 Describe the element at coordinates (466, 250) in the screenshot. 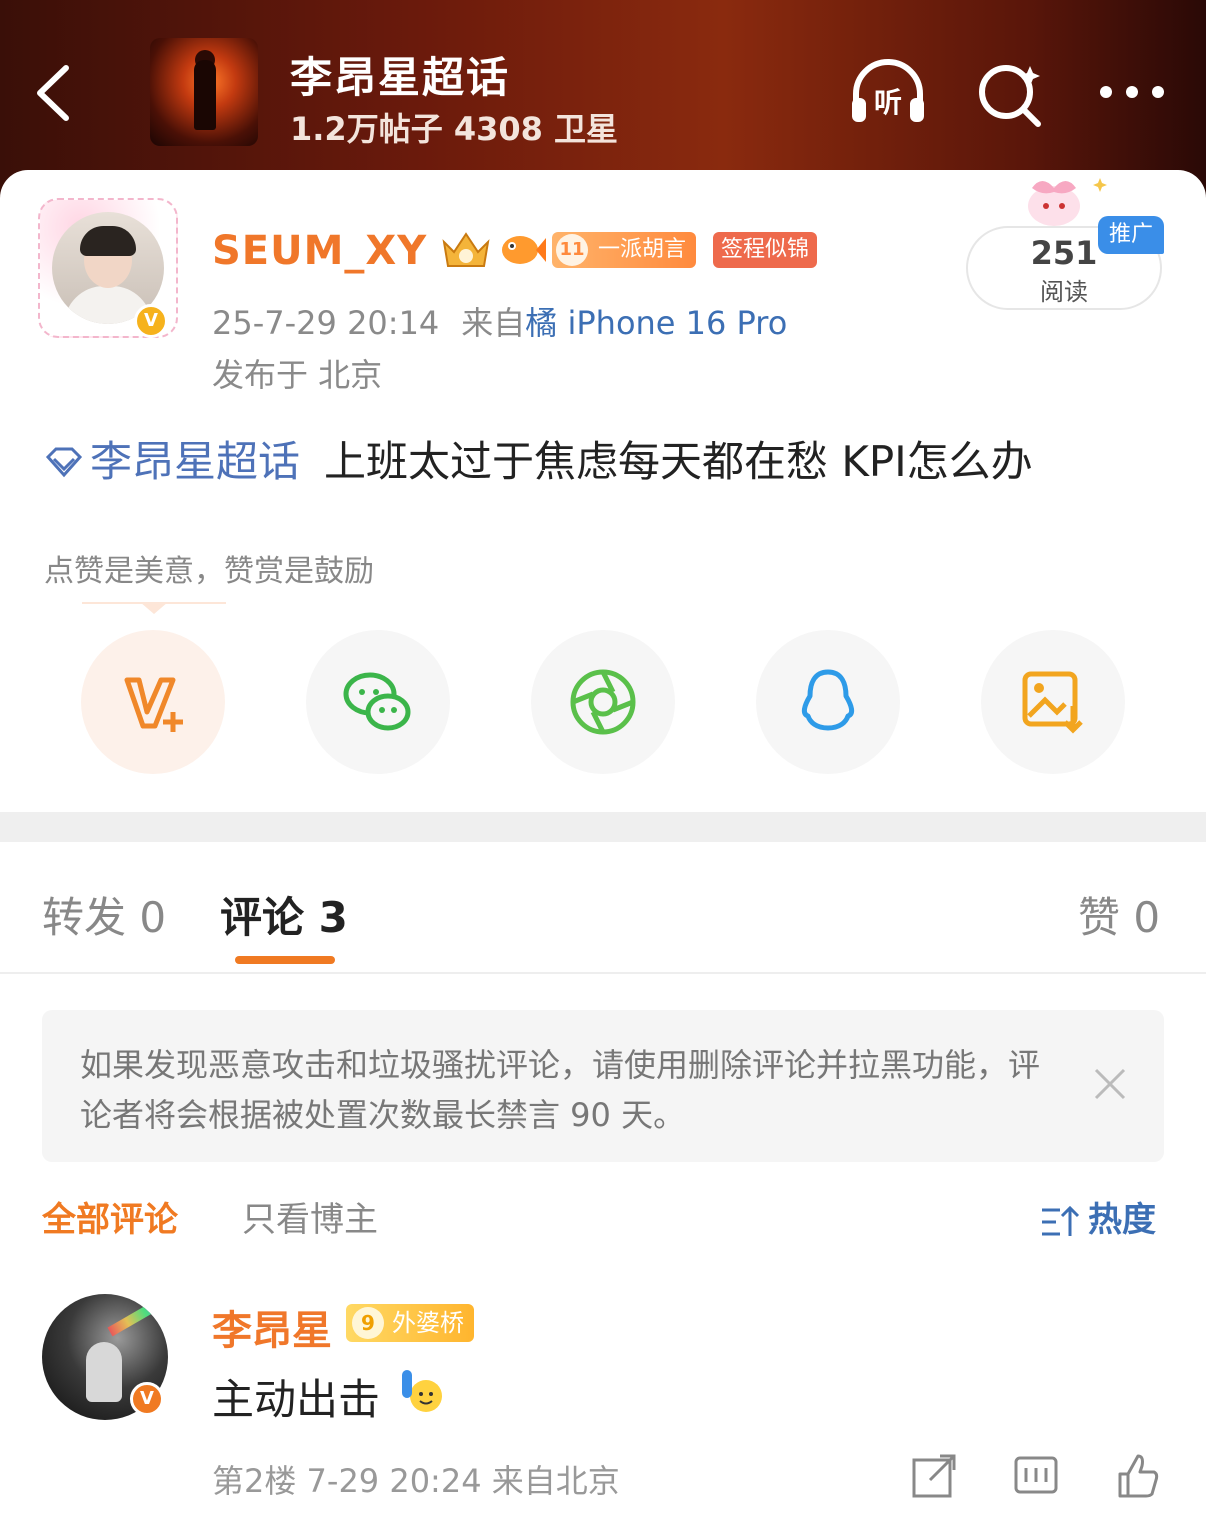

I see `crown-badge-icon` at that location.